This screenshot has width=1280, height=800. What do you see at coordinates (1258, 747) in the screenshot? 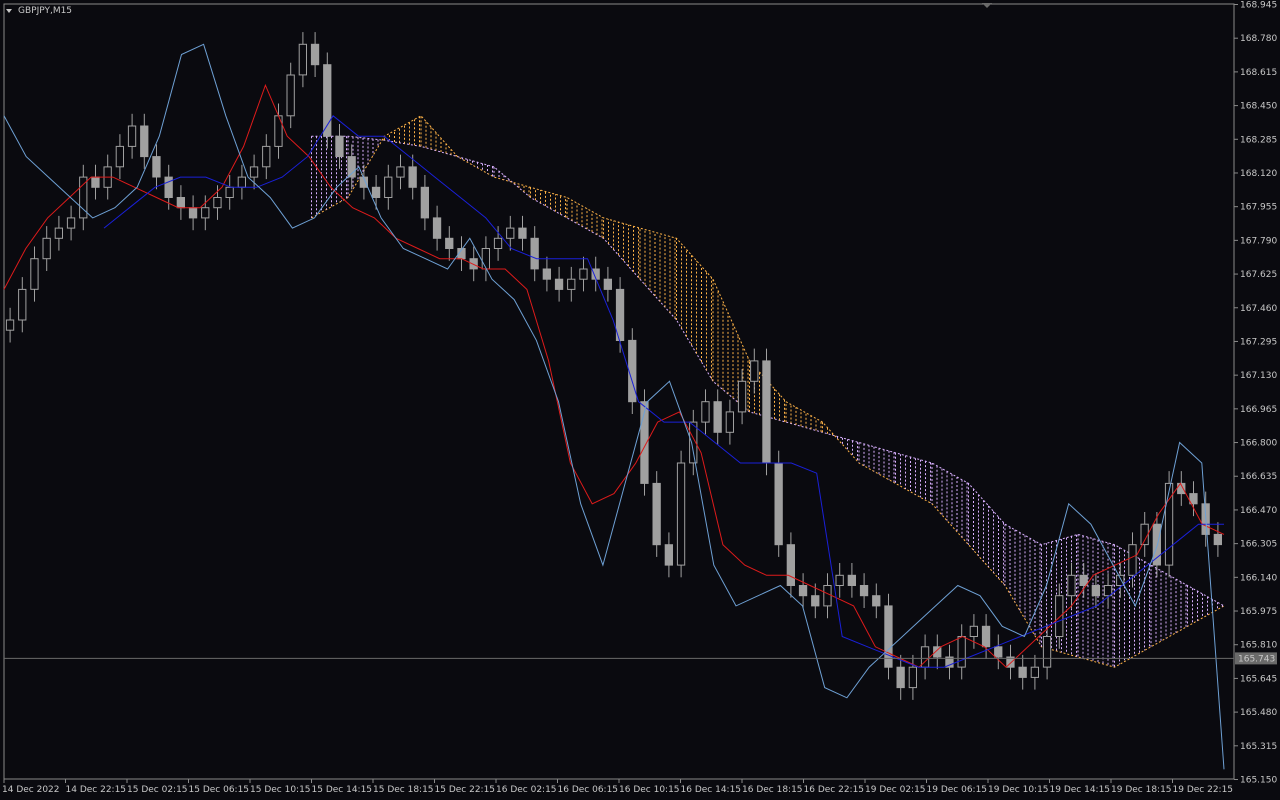
I see `y-tick-label: 165.315` at bounding box center [1258, 747].